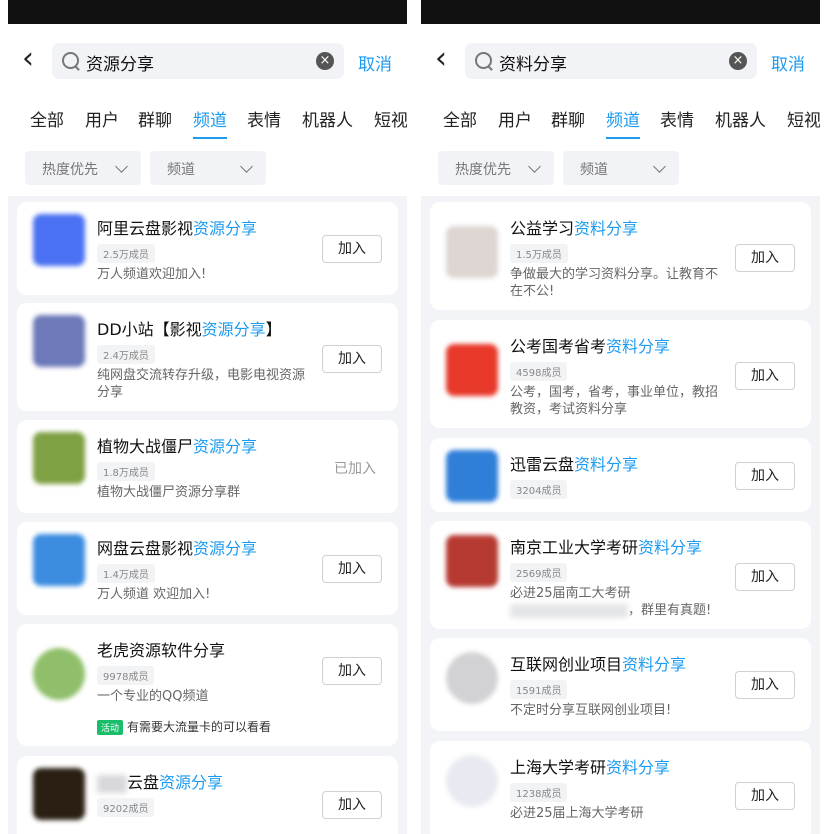 This screenshot has width=829, height=834. I want to click on channel-card: 公益学习资料分享 1.5万成员 争做最大的学习资料分享。让教育不在不公! 加入, so click(620, 256).